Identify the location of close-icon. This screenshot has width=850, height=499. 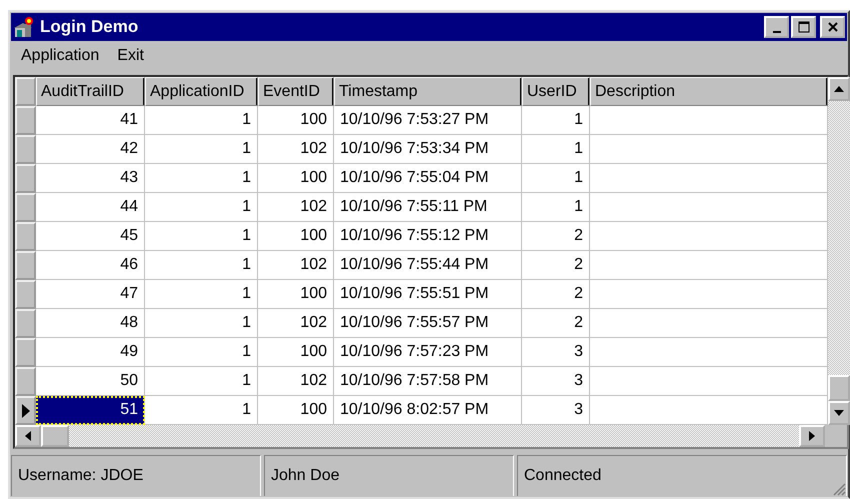
(832, 27).